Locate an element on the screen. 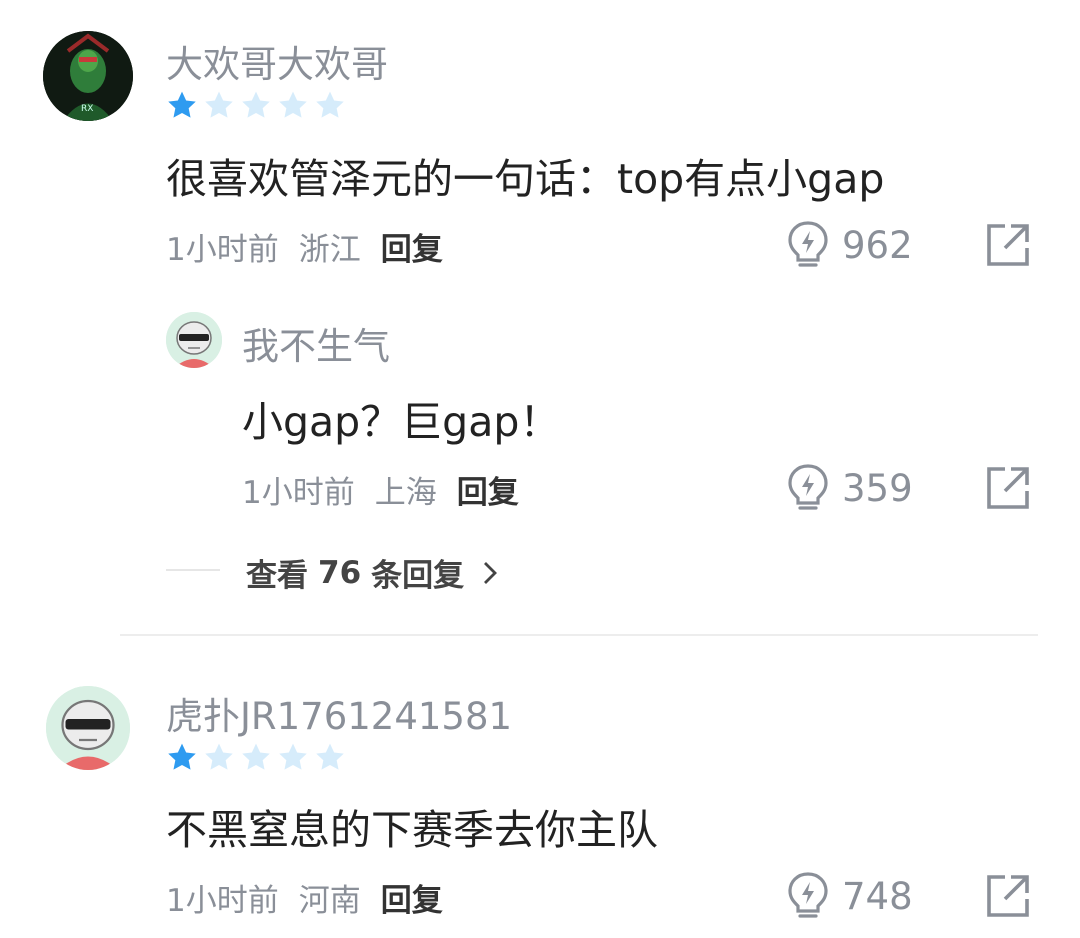 Image resolution: width=1080 pixels, height=938 pixels. star-filled-icon is located at coordinates (182, 756).